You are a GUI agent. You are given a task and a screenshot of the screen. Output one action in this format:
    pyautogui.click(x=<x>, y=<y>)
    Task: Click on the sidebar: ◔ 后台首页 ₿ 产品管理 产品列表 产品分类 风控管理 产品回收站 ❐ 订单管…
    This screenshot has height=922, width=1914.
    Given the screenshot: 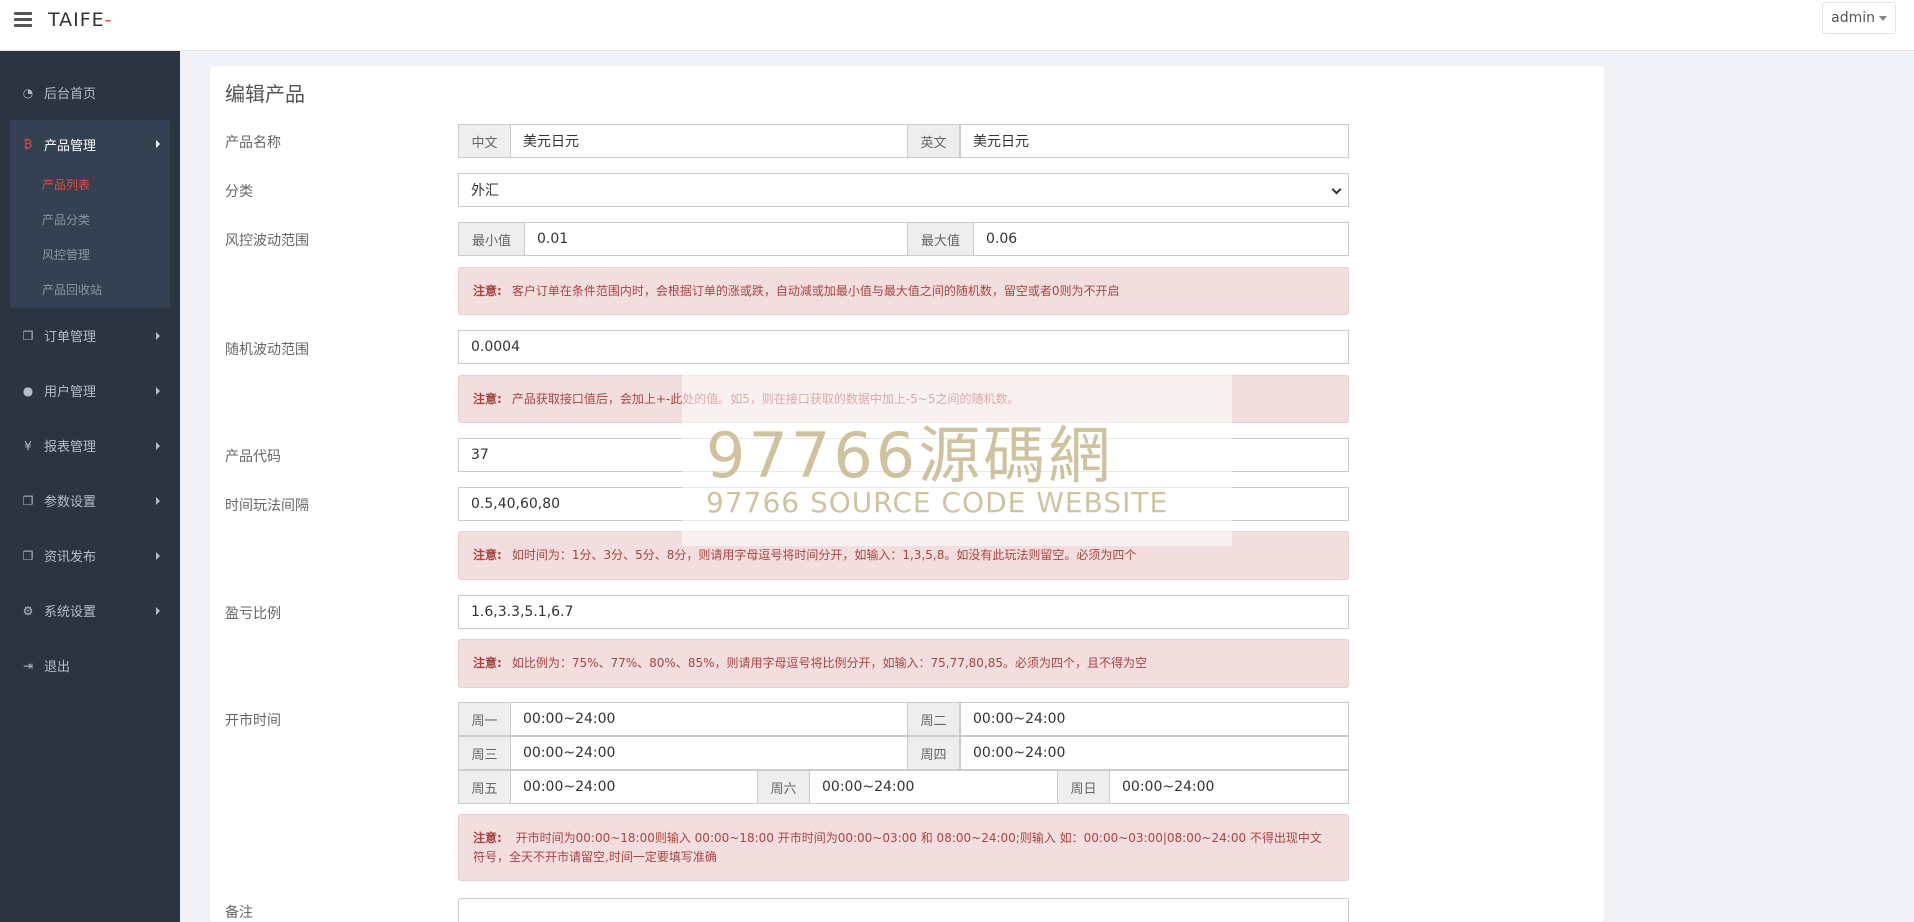 What is the action you would take?
    pyautogui.click(x=90, y=486)
    